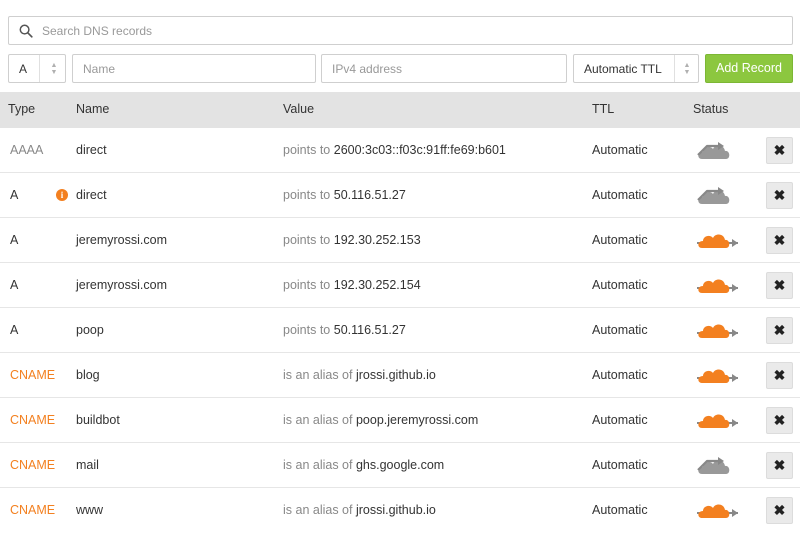  Describe the element at coordinates (444, 68) in the screenshot. I see `record-value-input` at that location.